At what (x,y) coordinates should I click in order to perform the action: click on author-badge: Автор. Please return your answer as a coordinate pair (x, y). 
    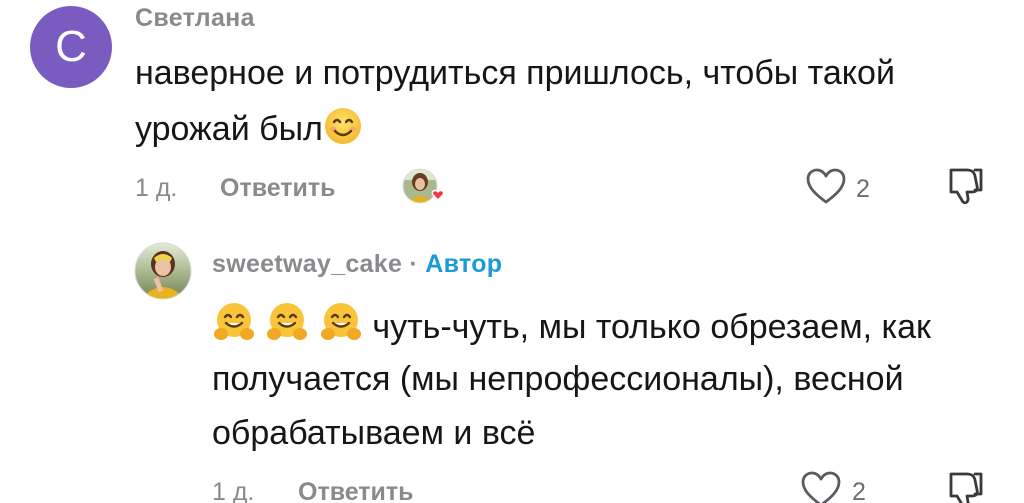
    Looking at the image, I should click on (464, 264).